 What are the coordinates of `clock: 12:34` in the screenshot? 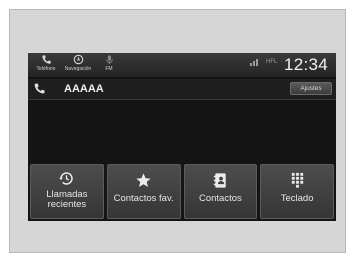 It's located at (305, 64).